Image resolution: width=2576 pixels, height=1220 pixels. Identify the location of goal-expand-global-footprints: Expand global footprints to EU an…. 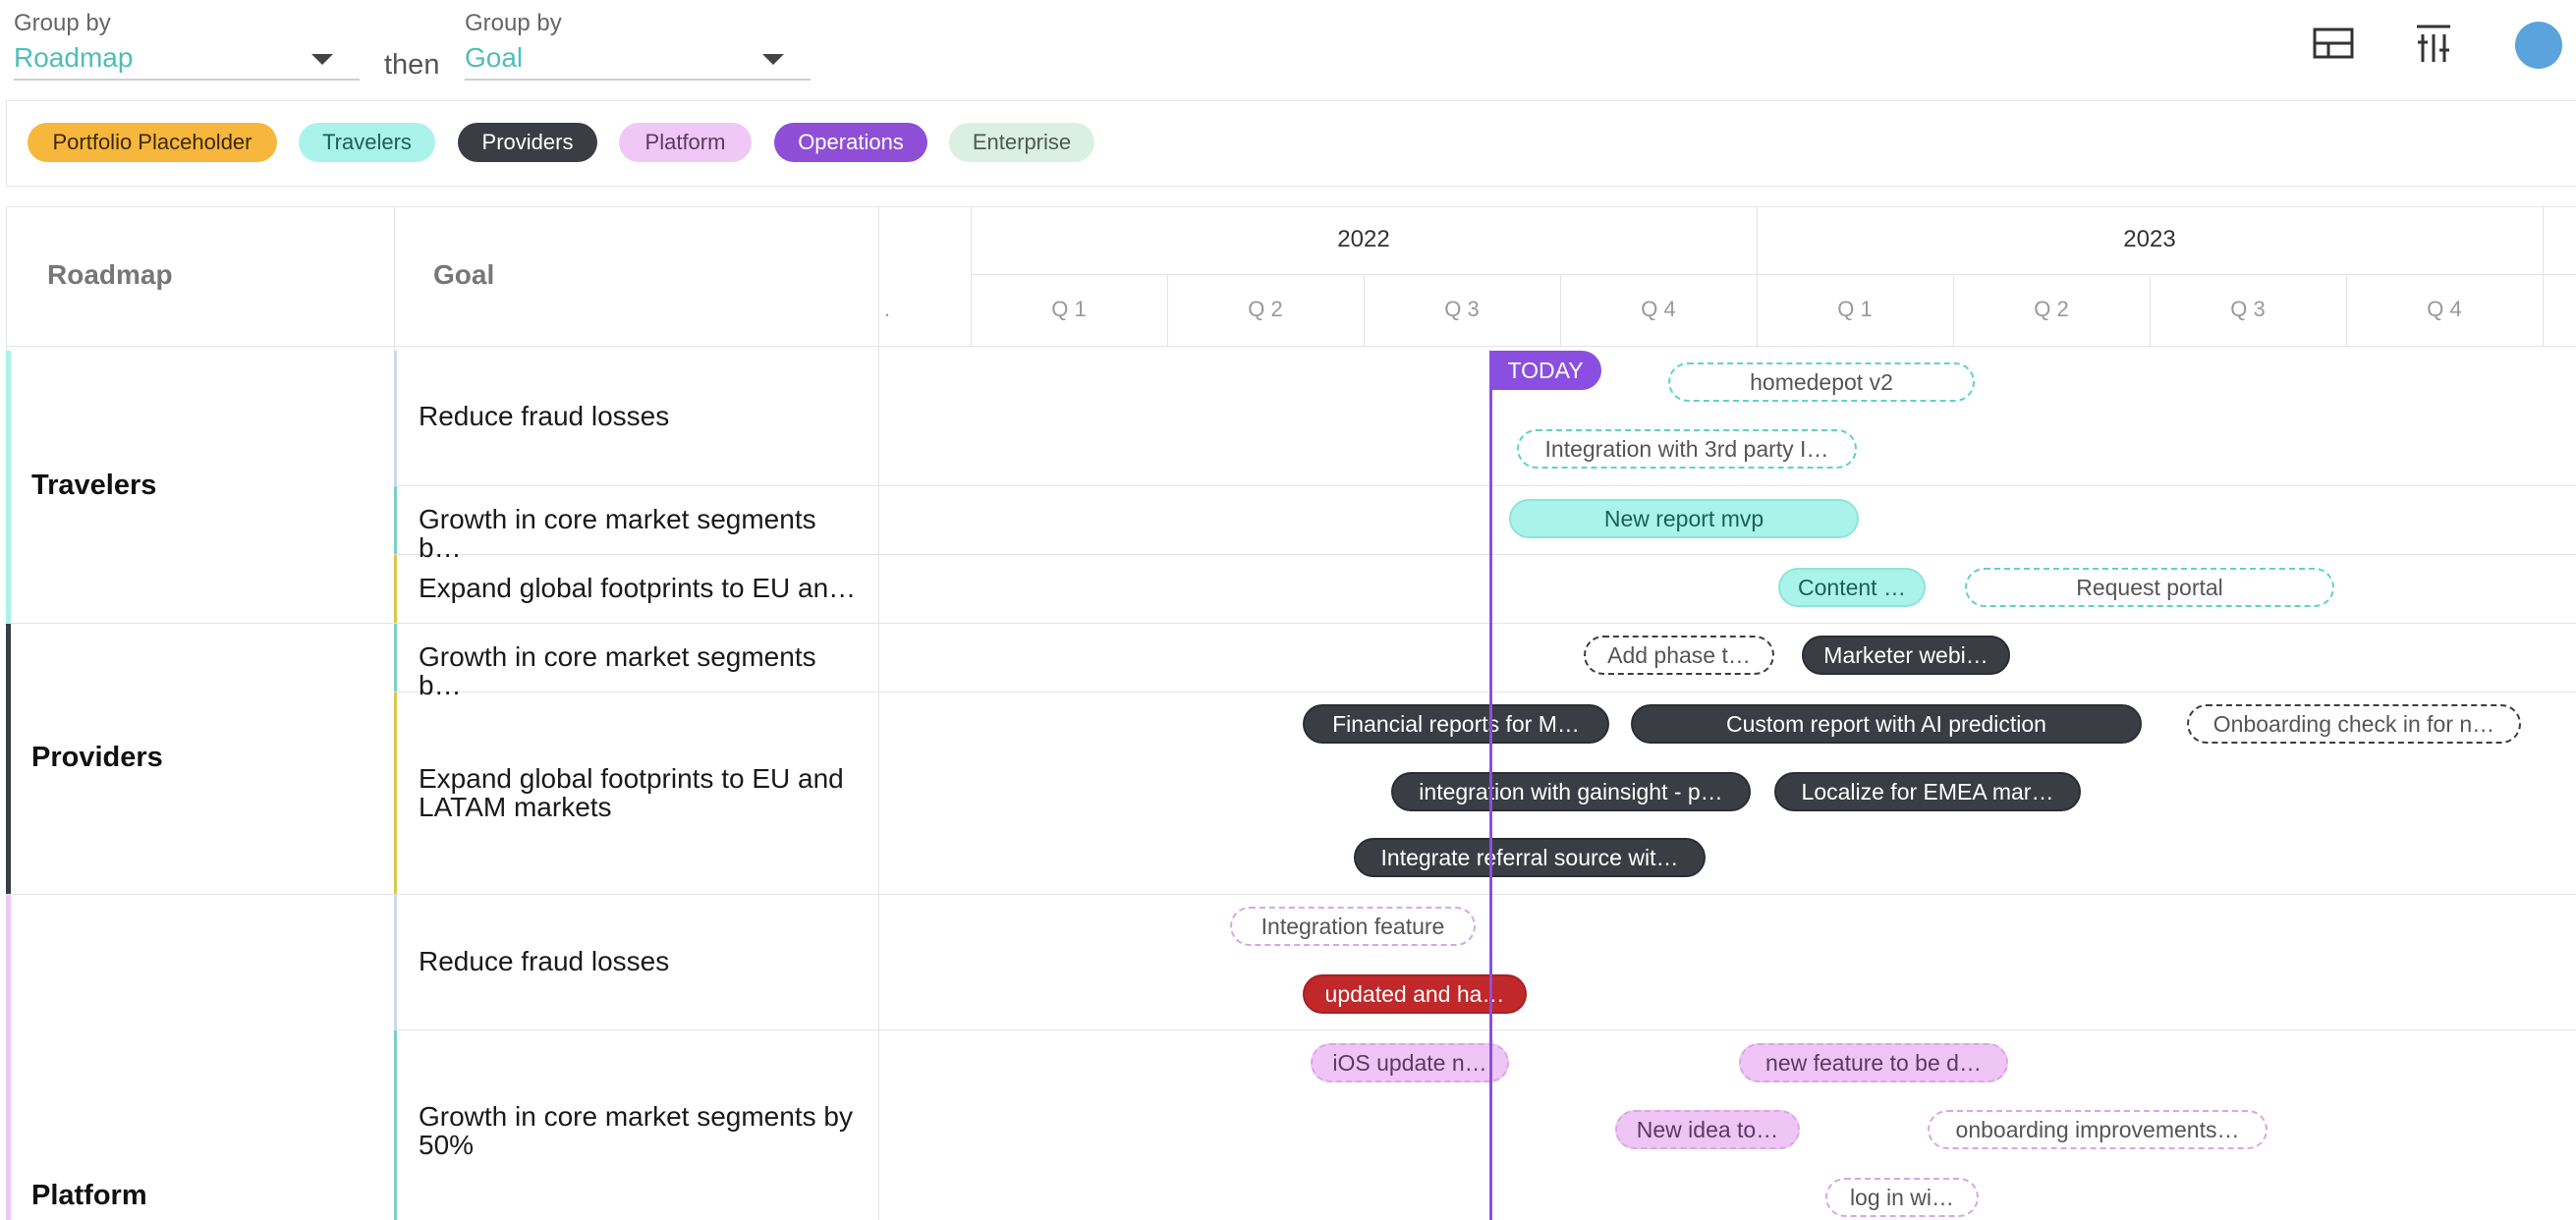
(640, 588).